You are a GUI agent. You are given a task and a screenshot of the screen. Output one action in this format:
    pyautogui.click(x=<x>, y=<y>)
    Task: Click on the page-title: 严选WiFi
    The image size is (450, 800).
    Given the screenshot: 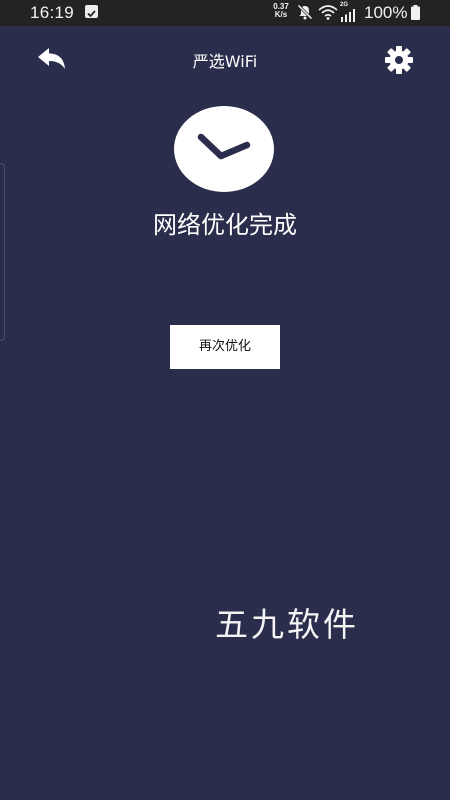 What is the action you would take?
    pyautogui.click(x=225, y=61)
    